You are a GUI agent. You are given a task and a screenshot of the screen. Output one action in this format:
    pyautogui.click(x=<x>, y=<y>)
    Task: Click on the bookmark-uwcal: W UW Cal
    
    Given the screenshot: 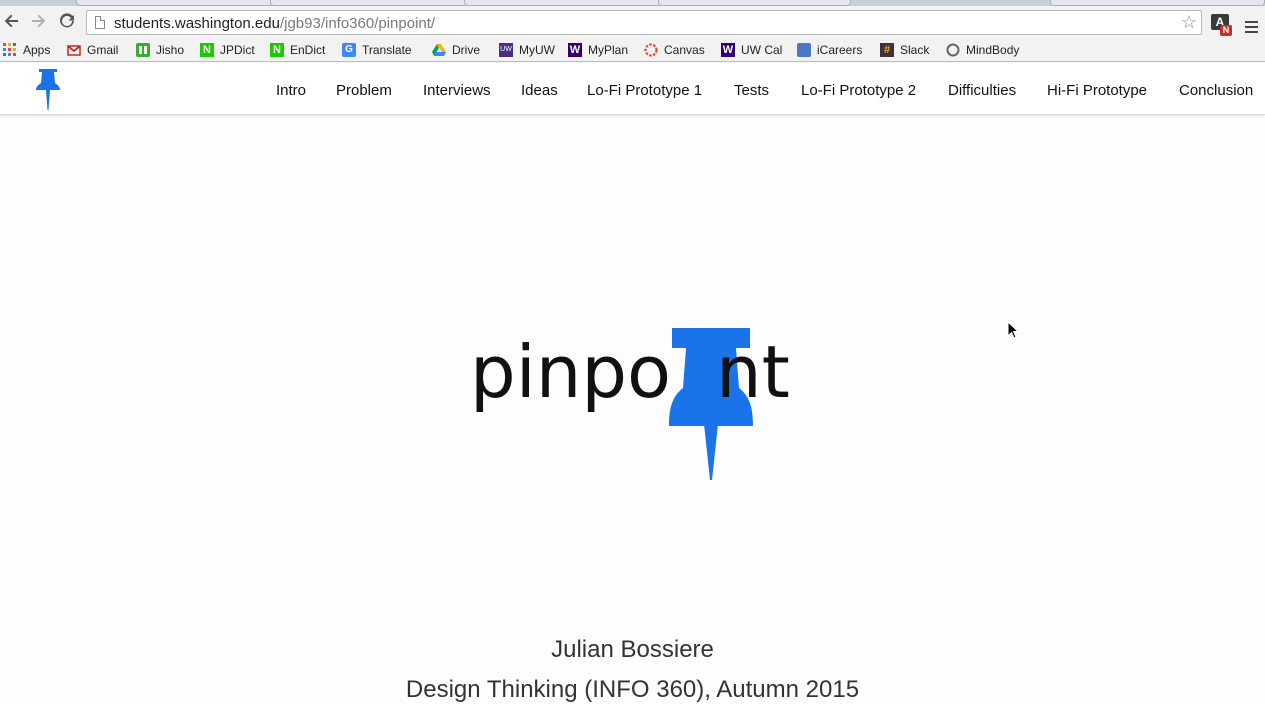 What is the action you would take?
    pyautogui.click(x=751, y=50)
    